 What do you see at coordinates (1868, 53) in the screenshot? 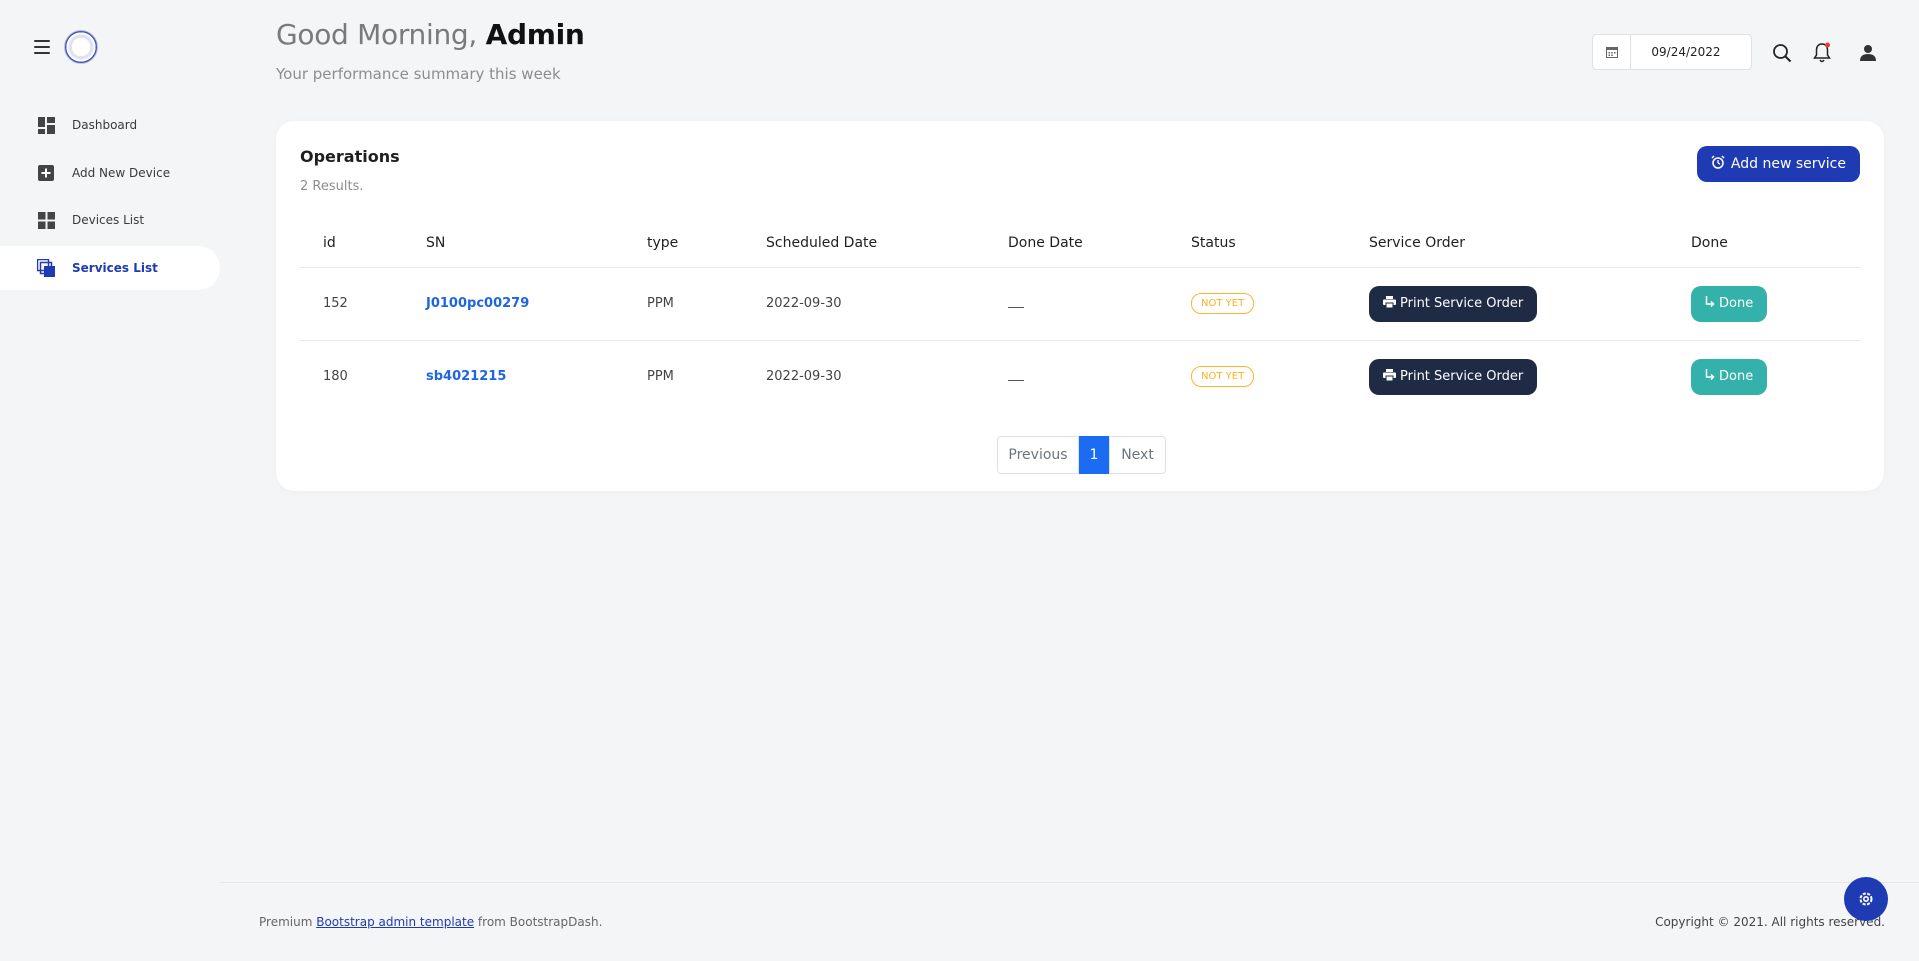
I see `user-avatar-icon` at bounding box center [1868, 53].